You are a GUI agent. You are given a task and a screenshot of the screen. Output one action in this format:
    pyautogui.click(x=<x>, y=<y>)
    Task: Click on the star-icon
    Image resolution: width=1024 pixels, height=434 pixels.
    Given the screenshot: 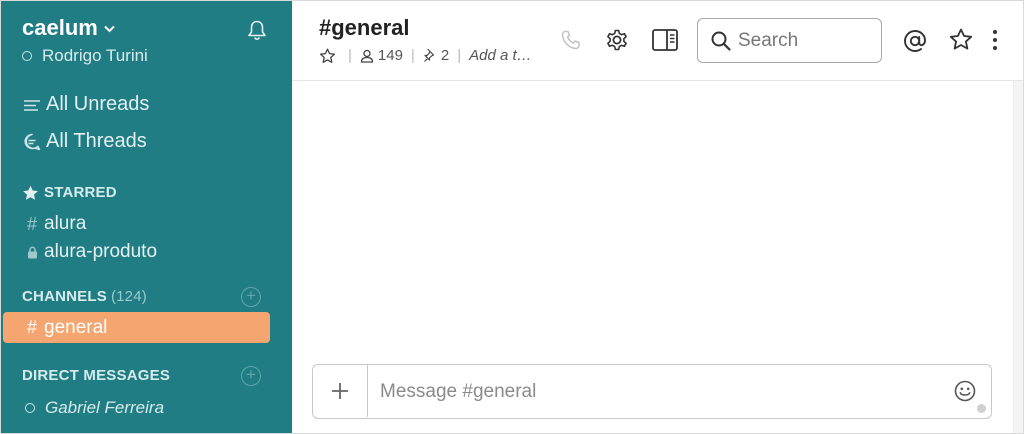 What is the action you would take?
    pyautogui.click(x=961, y=40)
    